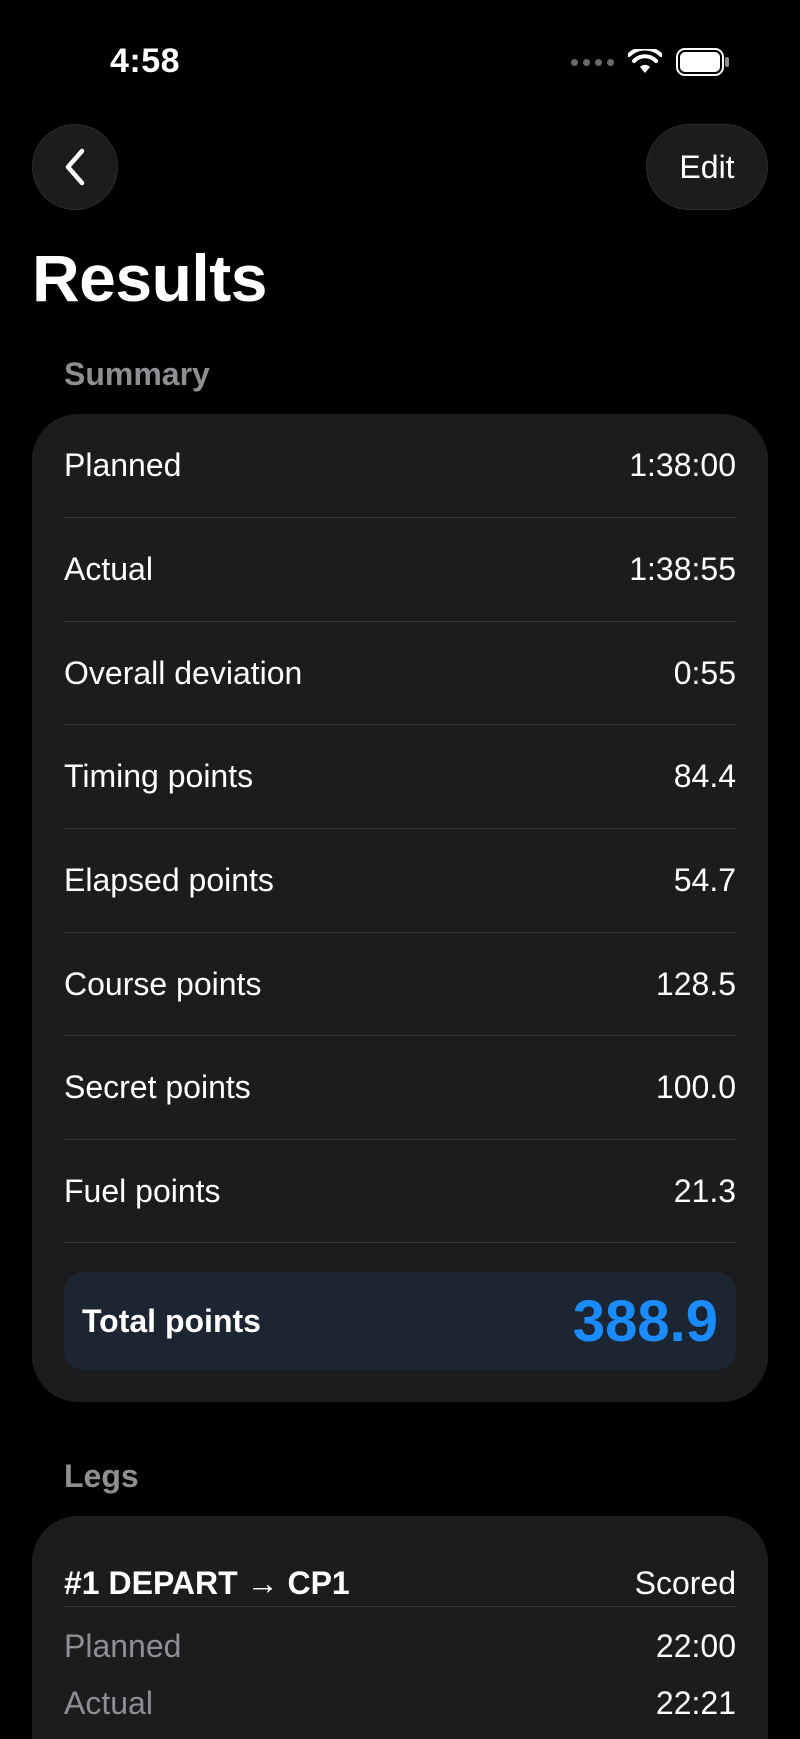 Image resolution: width=800 pixels, height=1739 pixels. What do you see at coordinates (695, 1645) in the screenshot?
I see `leg-row-value: 22:00` at bounding box center [695, 1645].